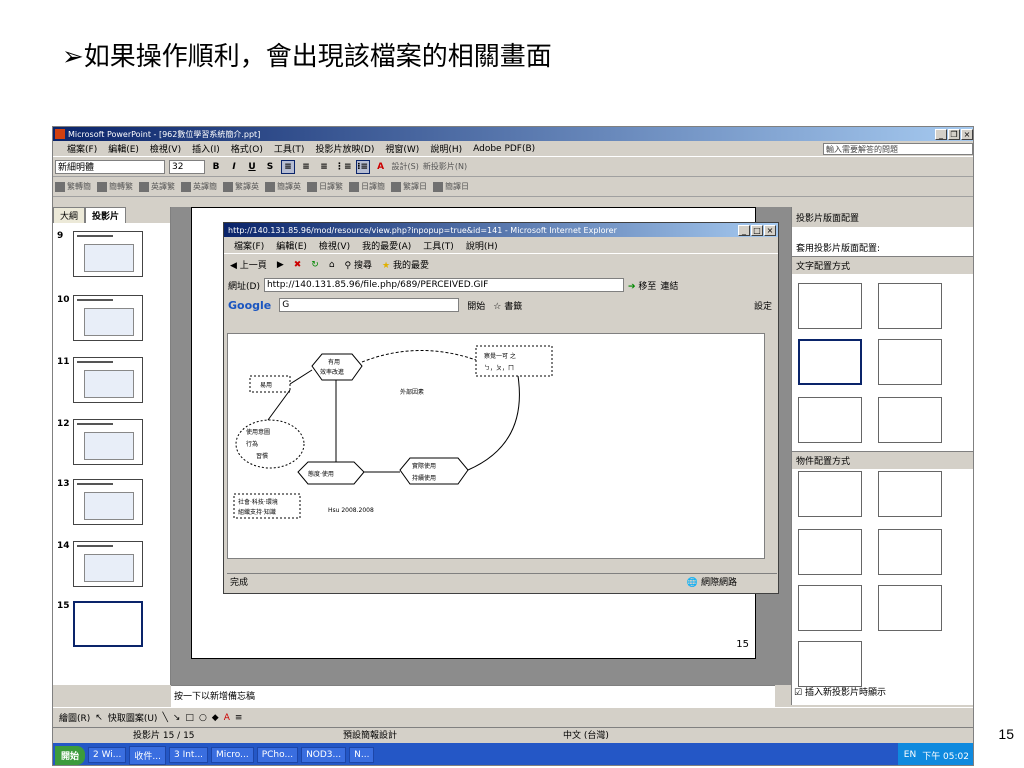  I want to click on align-center-button: ≡, so click(306, 167).